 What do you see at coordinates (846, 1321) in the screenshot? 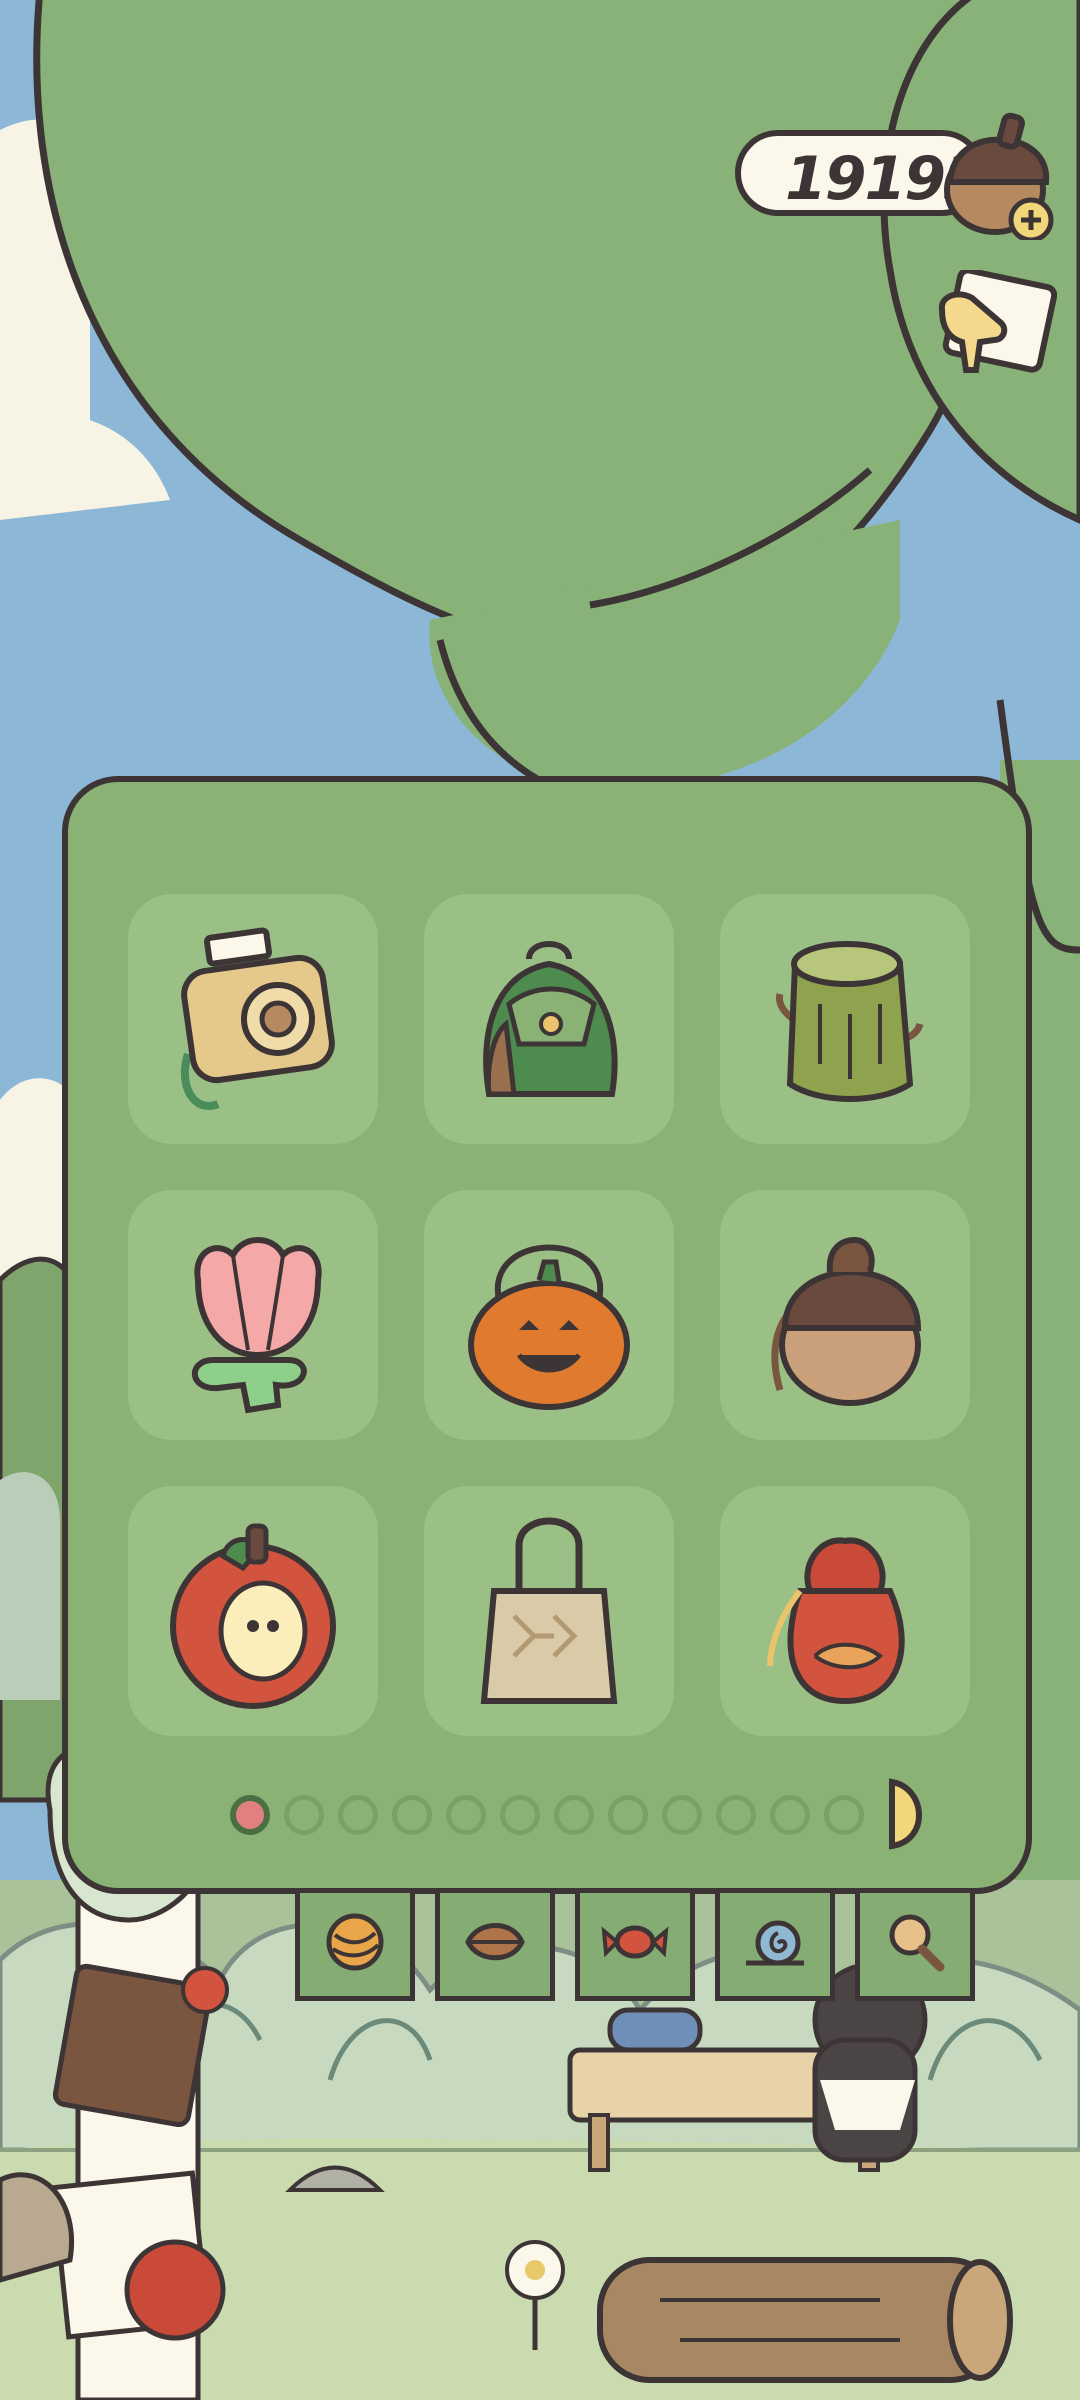
I see `acorn-bag-icon` at bounding box center [846, 1321].